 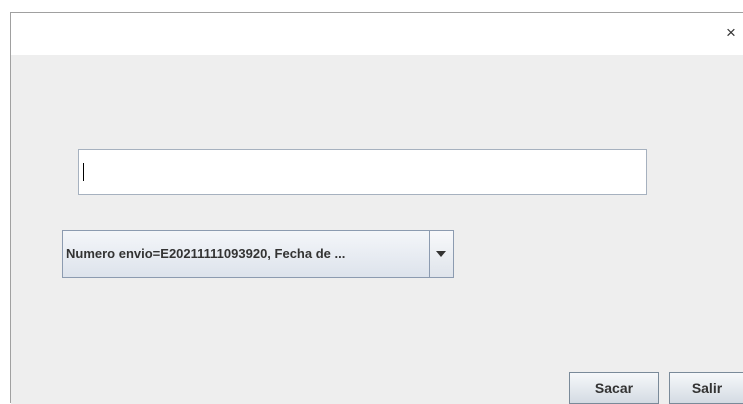 I want to click on chevron-down-icon, so click(x=441, y=254).